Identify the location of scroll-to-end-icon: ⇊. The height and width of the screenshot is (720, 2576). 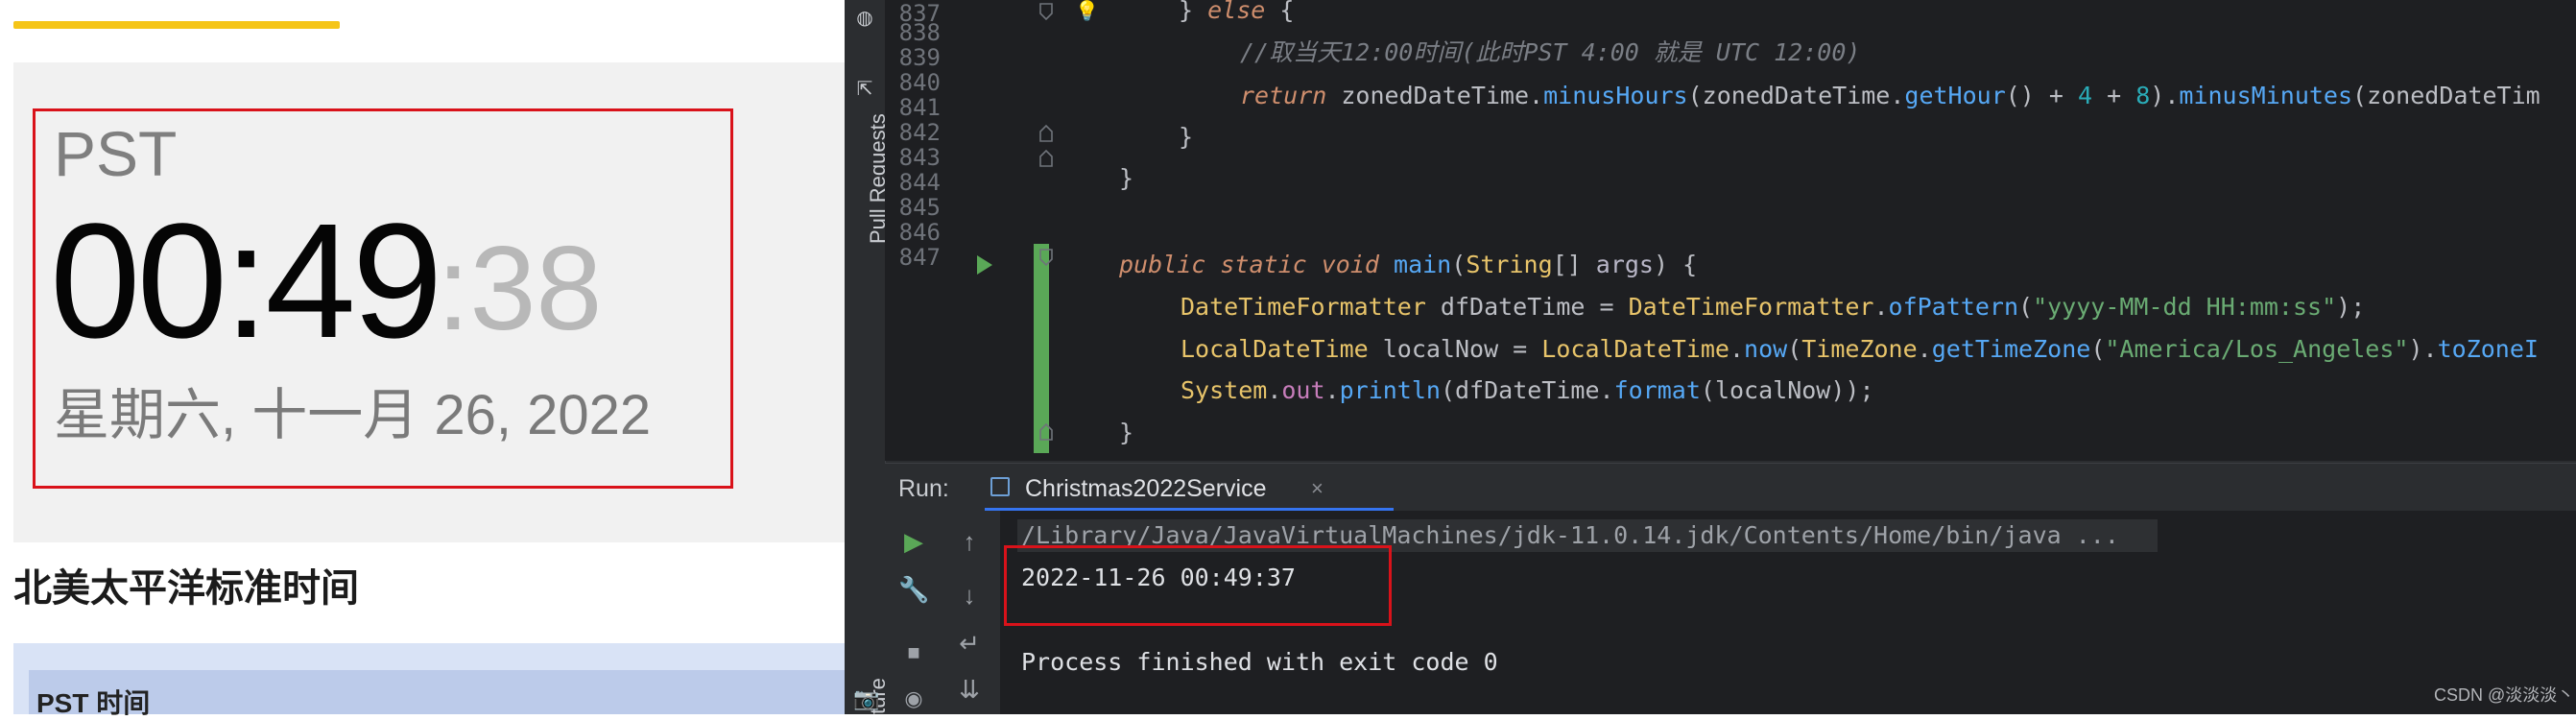
(969, 689).